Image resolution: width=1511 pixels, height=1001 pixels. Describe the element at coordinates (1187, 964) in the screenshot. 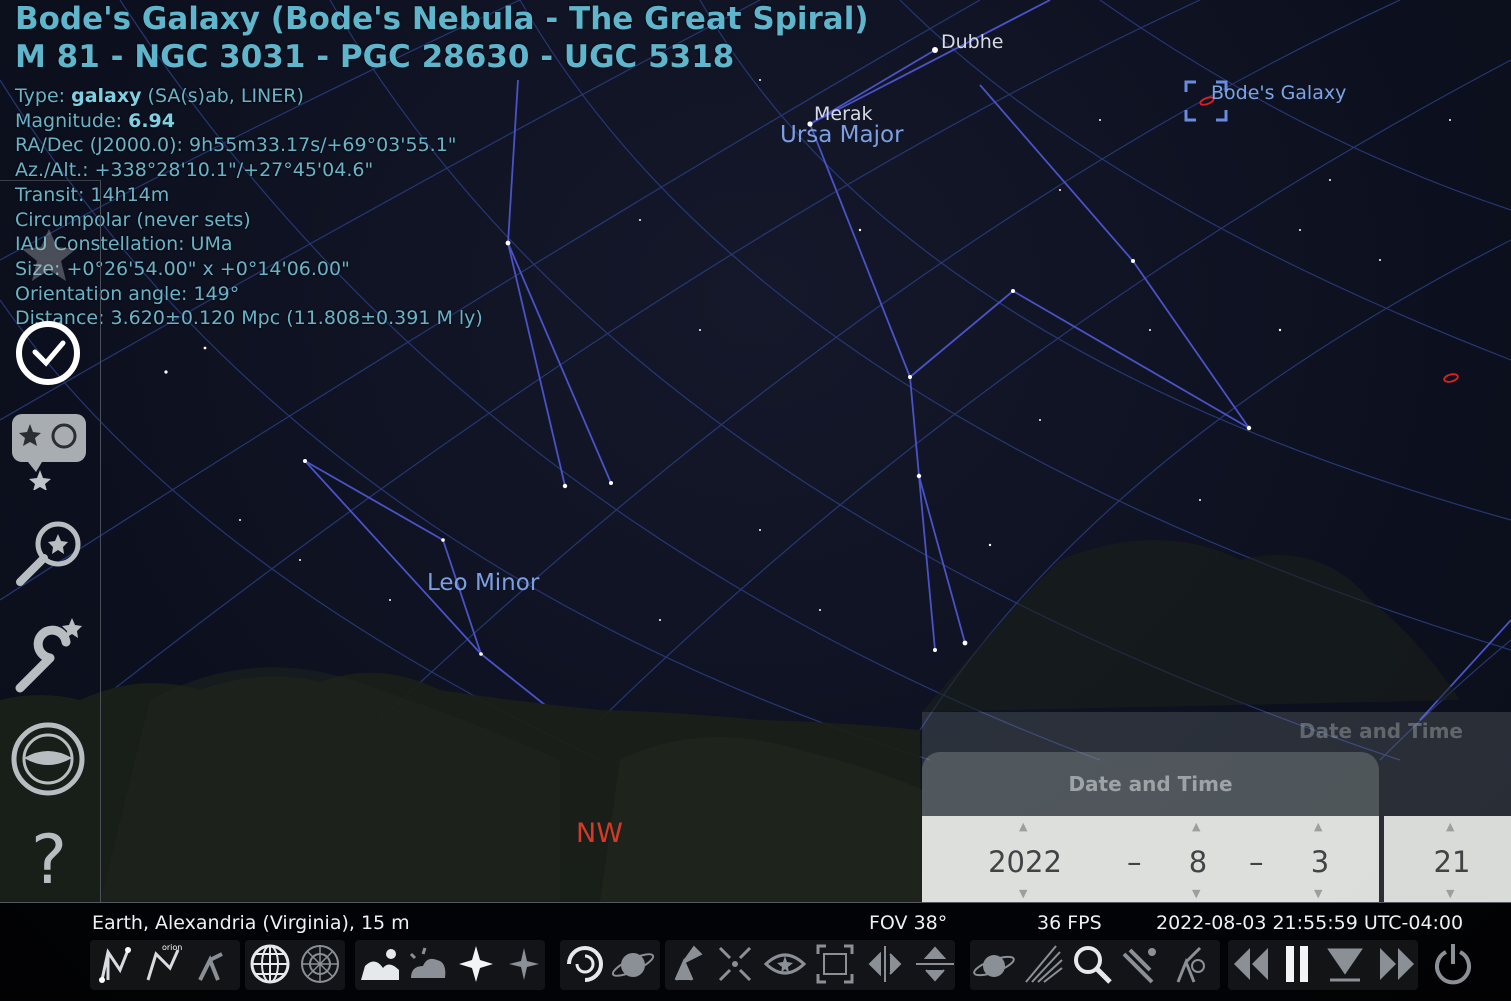

I see `telescope-control-icon` at that location.